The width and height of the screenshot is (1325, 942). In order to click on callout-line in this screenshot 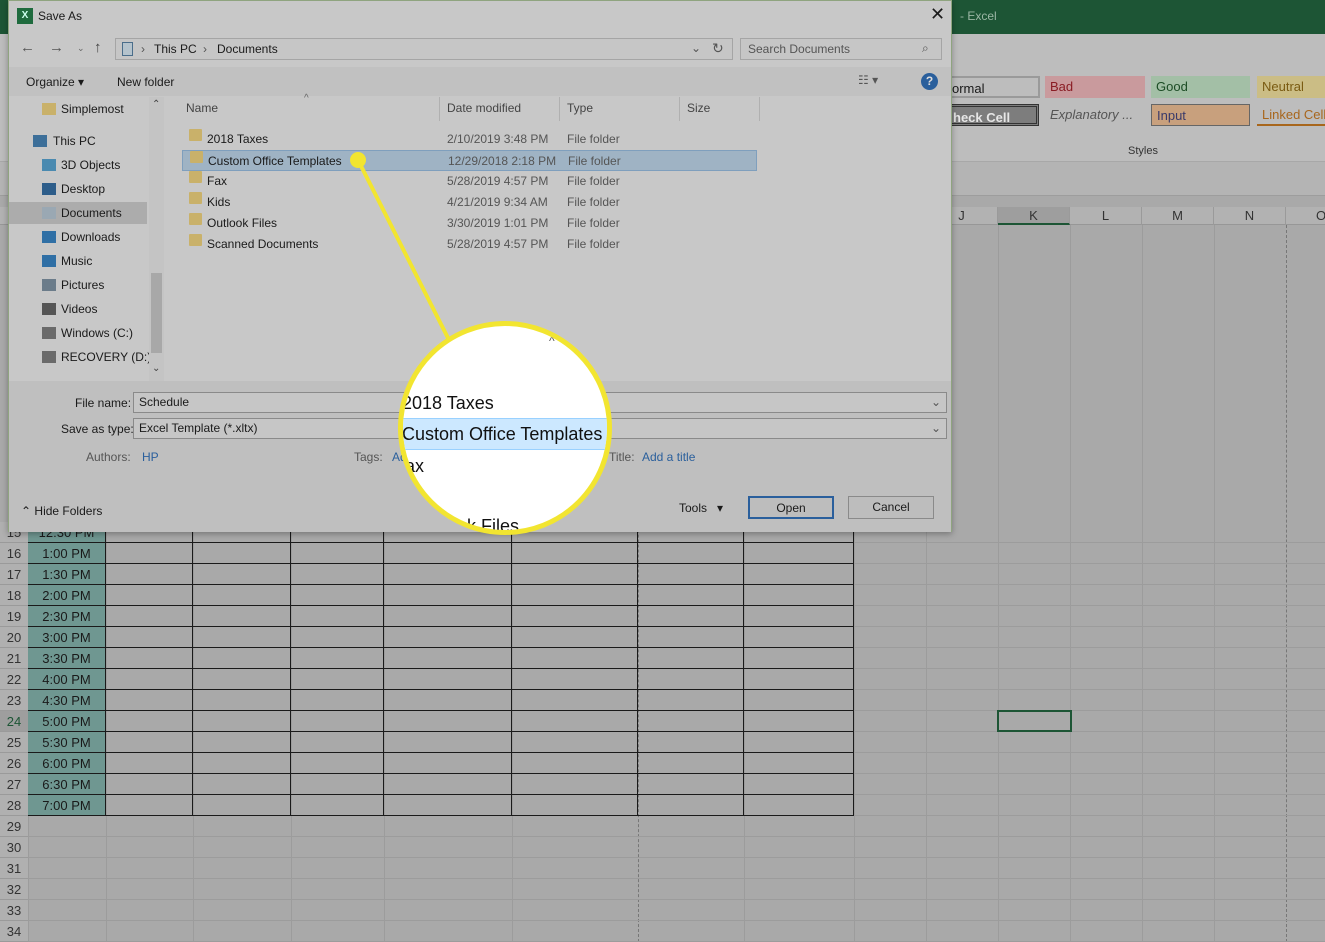, I will do `click(403, 249)`.